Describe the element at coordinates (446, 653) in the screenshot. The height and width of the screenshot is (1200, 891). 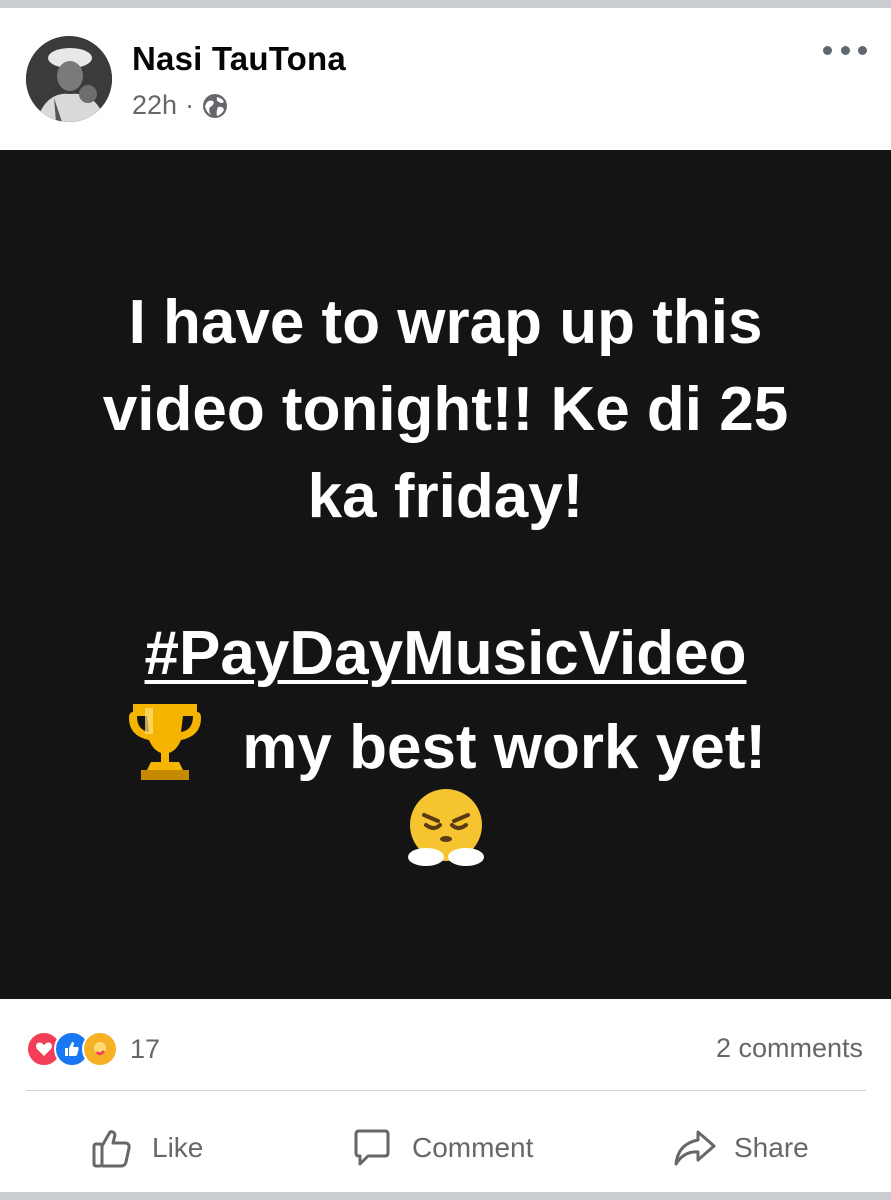
I see `hashtag-link: #PayDayMusicVideo` at that location.